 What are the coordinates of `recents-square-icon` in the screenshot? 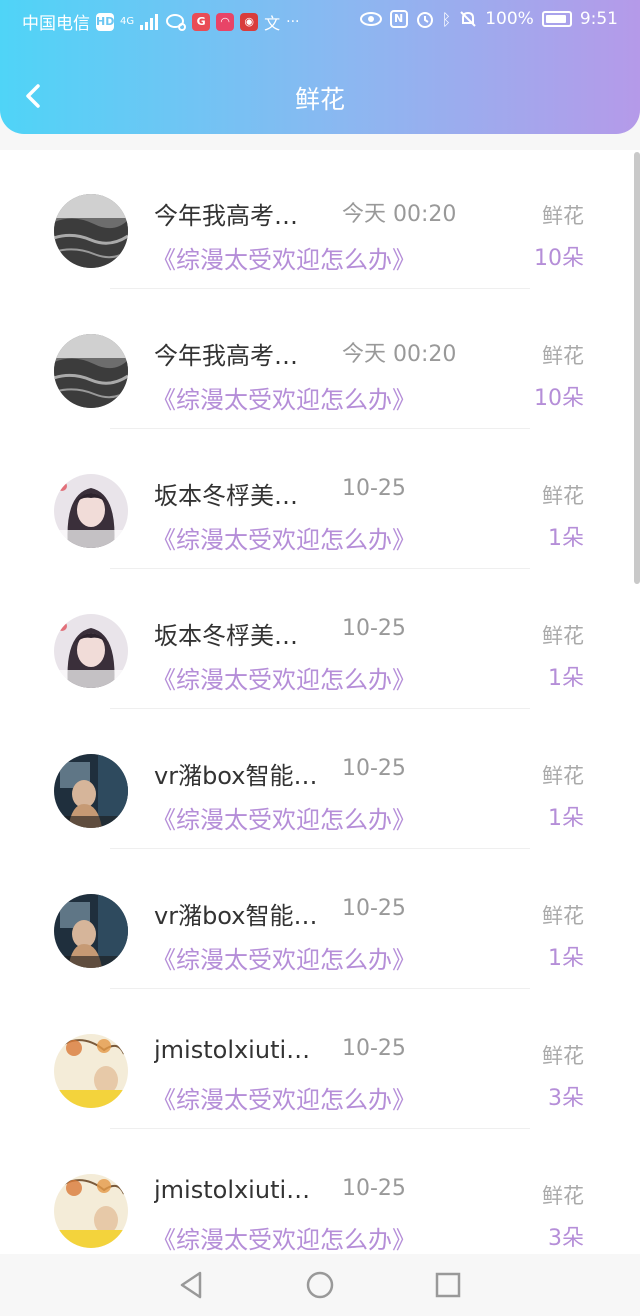 It's located at (448, 1285).